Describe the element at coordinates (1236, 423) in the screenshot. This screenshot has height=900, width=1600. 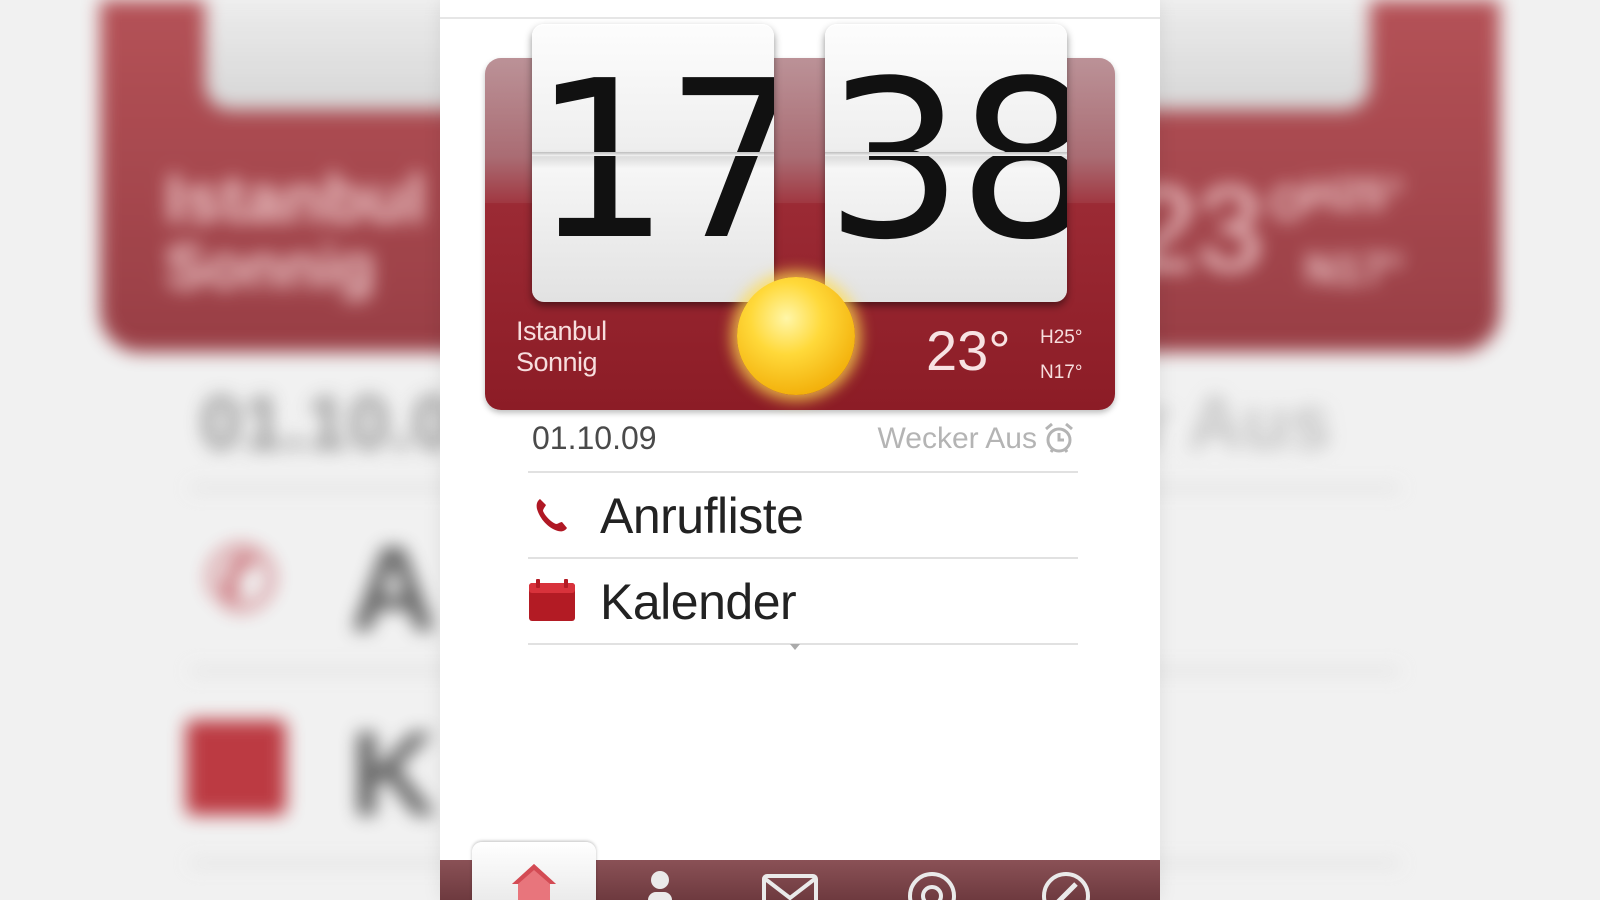
I see `bg-alarm: r Aus` at that location.